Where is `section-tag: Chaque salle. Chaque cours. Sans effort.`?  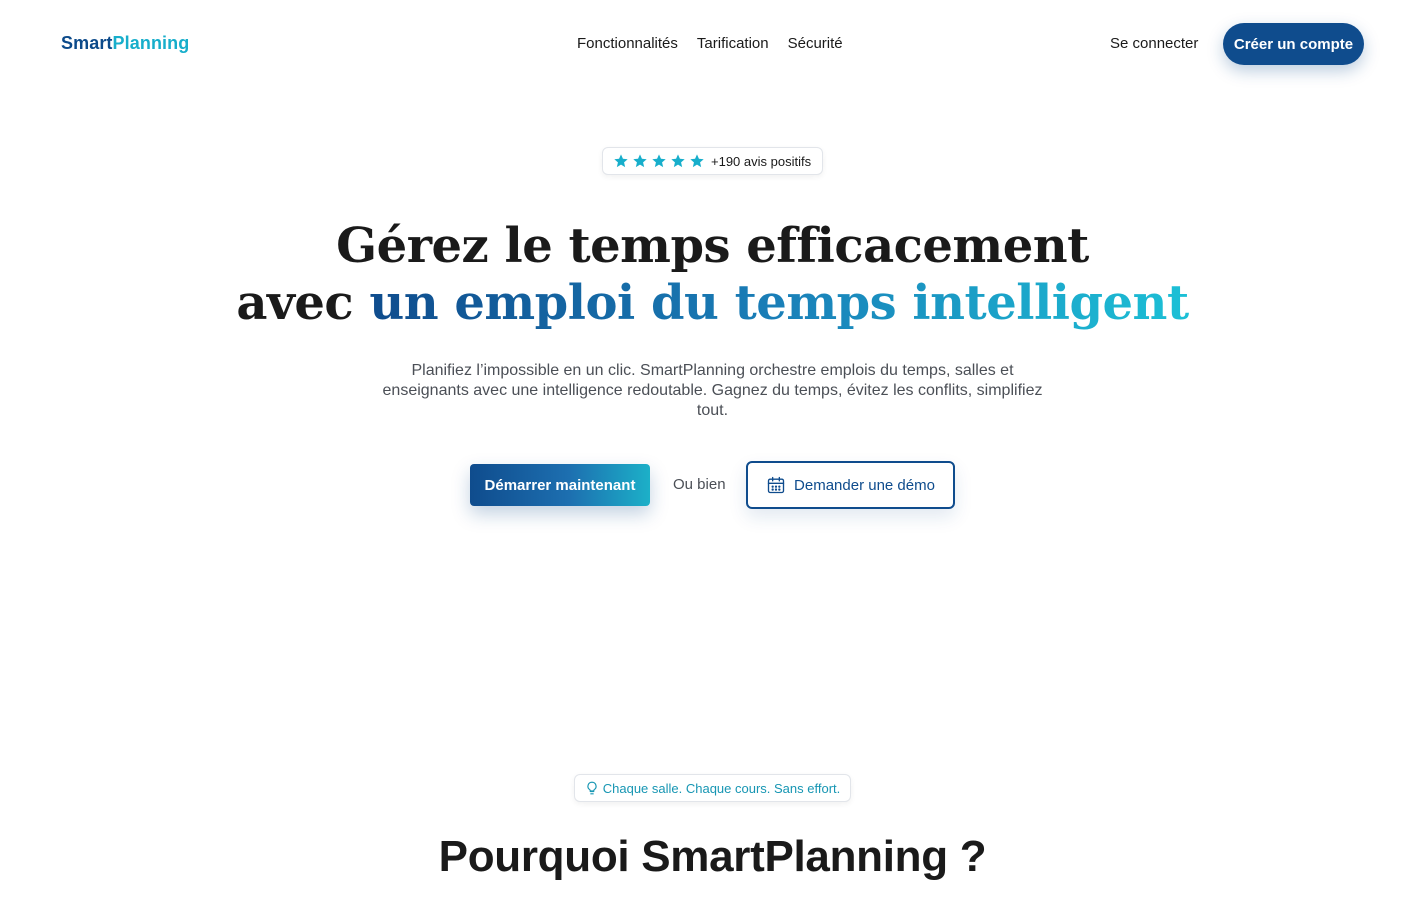
section-tag: Chaque salle. Chaque cours. Sans effort. is located at coordinates (712, 788).